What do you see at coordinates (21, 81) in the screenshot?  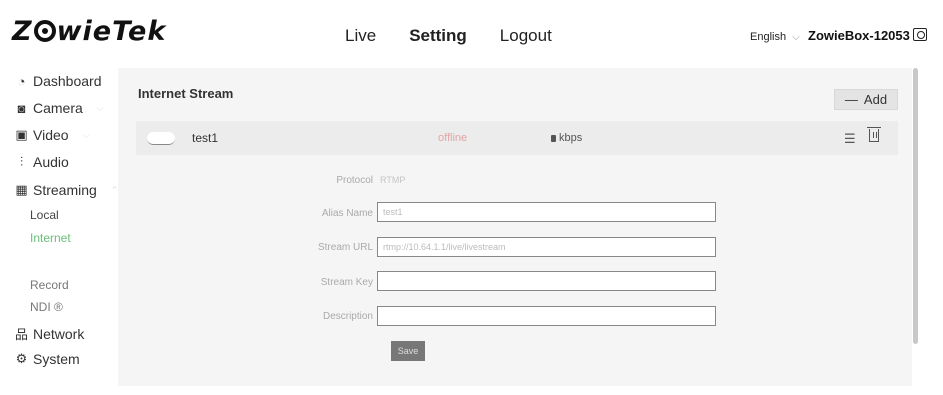 I see `dashboard-icon: ◔` at bounding box center [21, 81].